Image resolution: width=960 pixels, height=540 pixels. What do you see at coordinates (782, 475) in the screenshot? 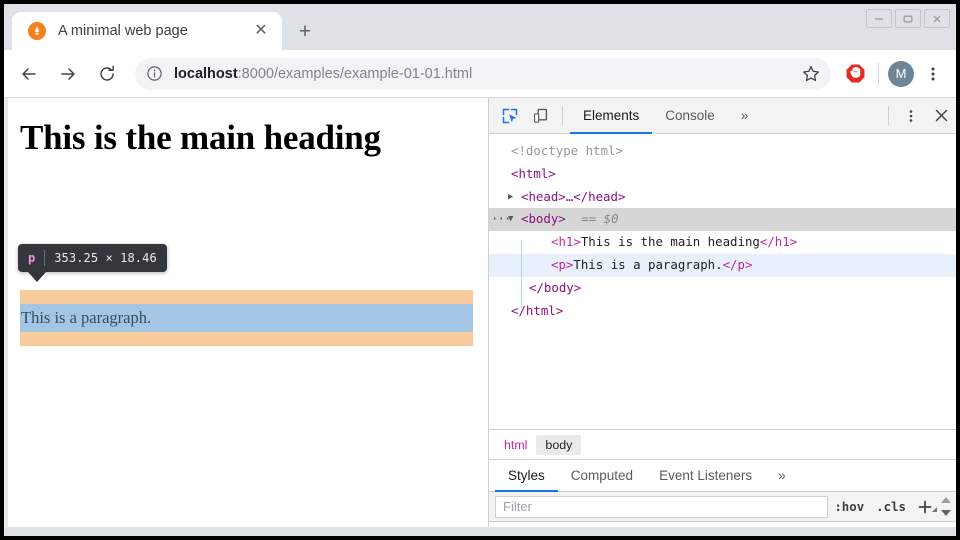
I see `styles-tabs-overflow-button: »` at bounding box center [782, 475].